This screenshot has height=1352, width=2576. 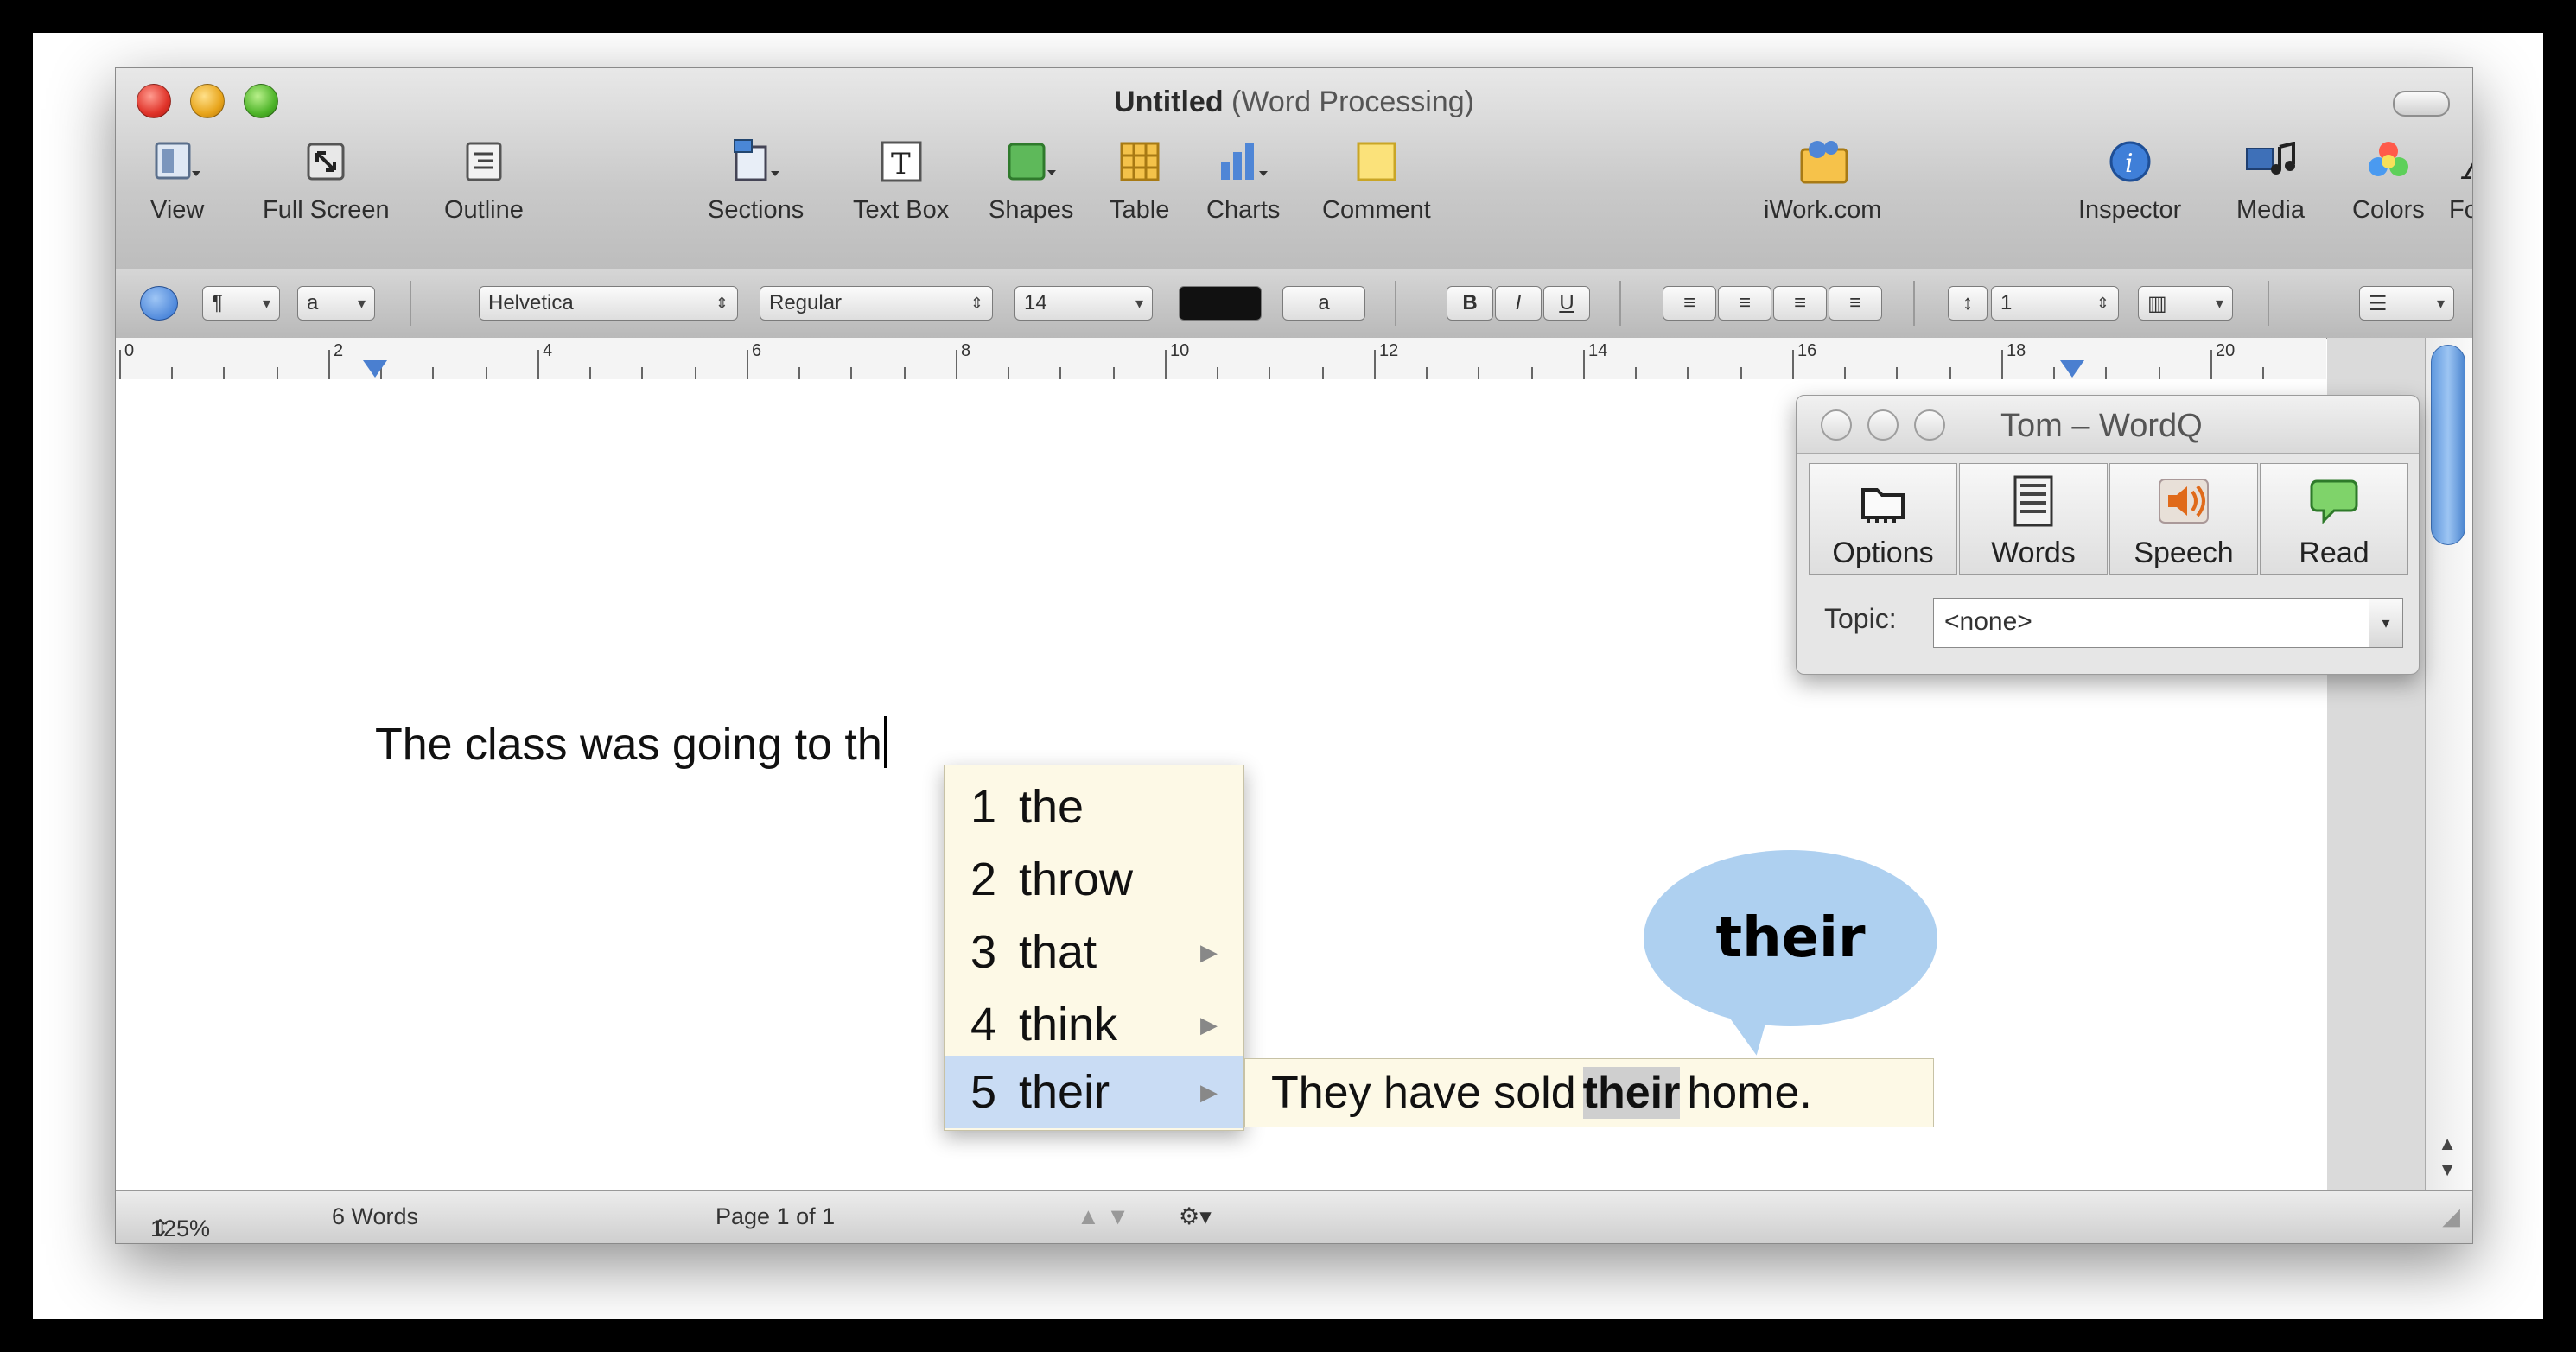 What do you see at coordinates (1324, 303) in the screenshot?
I see `highlight-color-well: a` at bounding box center [1324, 303].